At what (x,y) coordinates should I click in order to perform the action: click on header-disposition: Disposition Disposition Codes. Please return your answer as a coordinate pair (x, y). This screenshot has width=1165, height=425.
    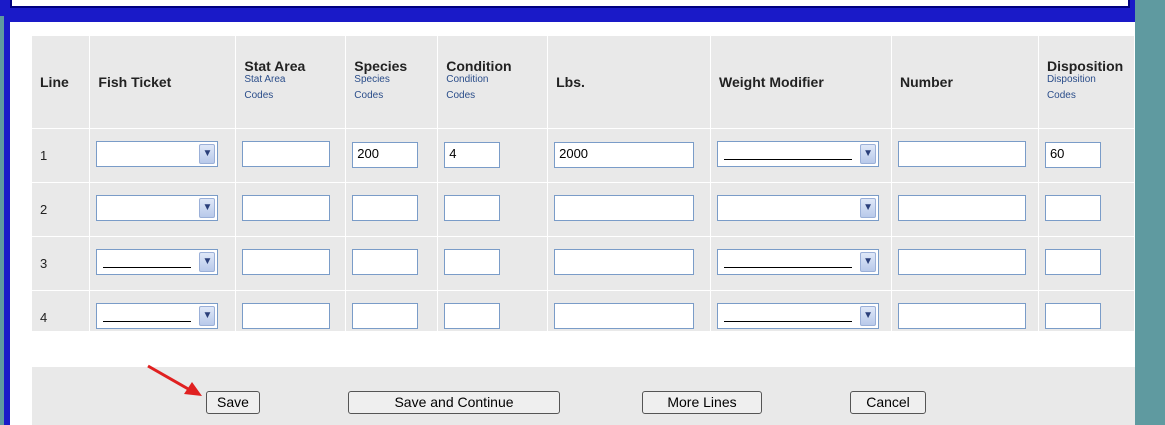
    Looking at the image, I should click on (1087, 82).